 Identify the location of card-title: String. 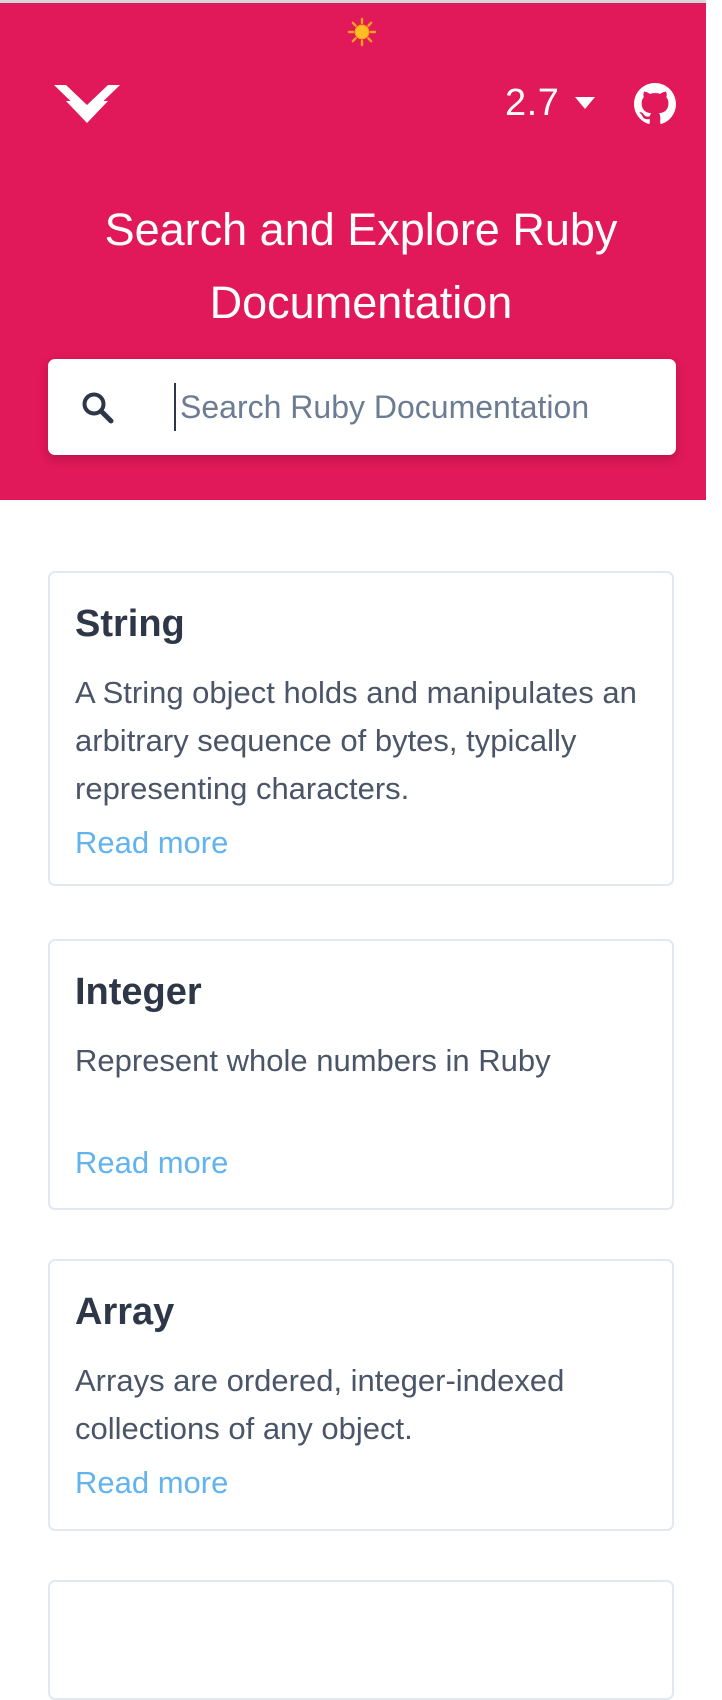
(130, 624).